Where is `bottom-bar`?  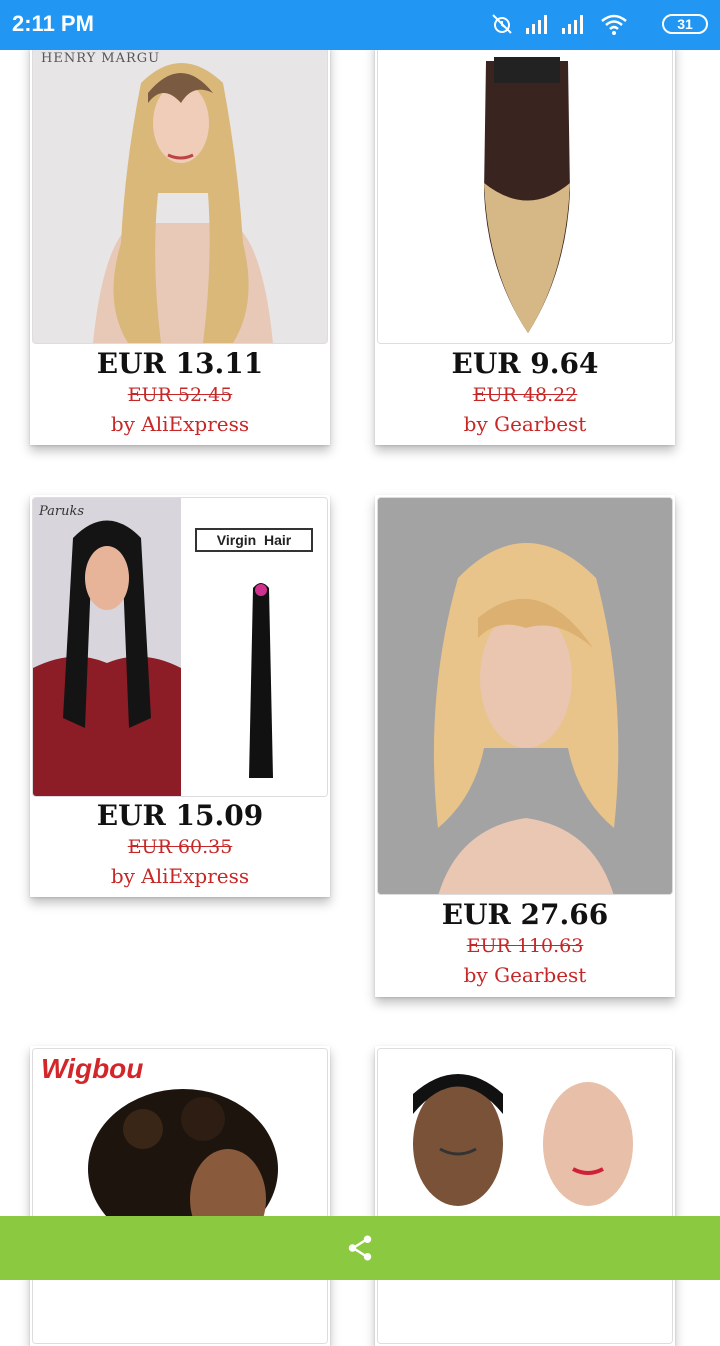
bottom-bar is located at coordinates (360, 1248).